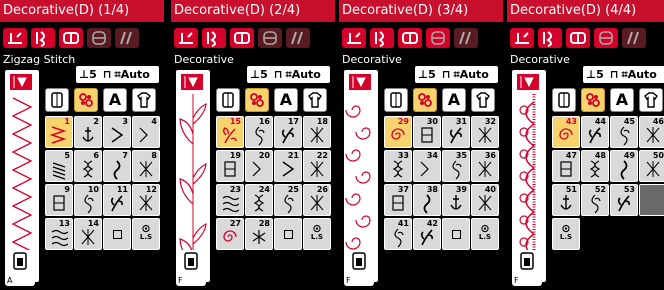  What do you see at coordinates (566, 166) in the screenshot?
I see `stitch-button-47: 47` at bounding box center [566, 166].